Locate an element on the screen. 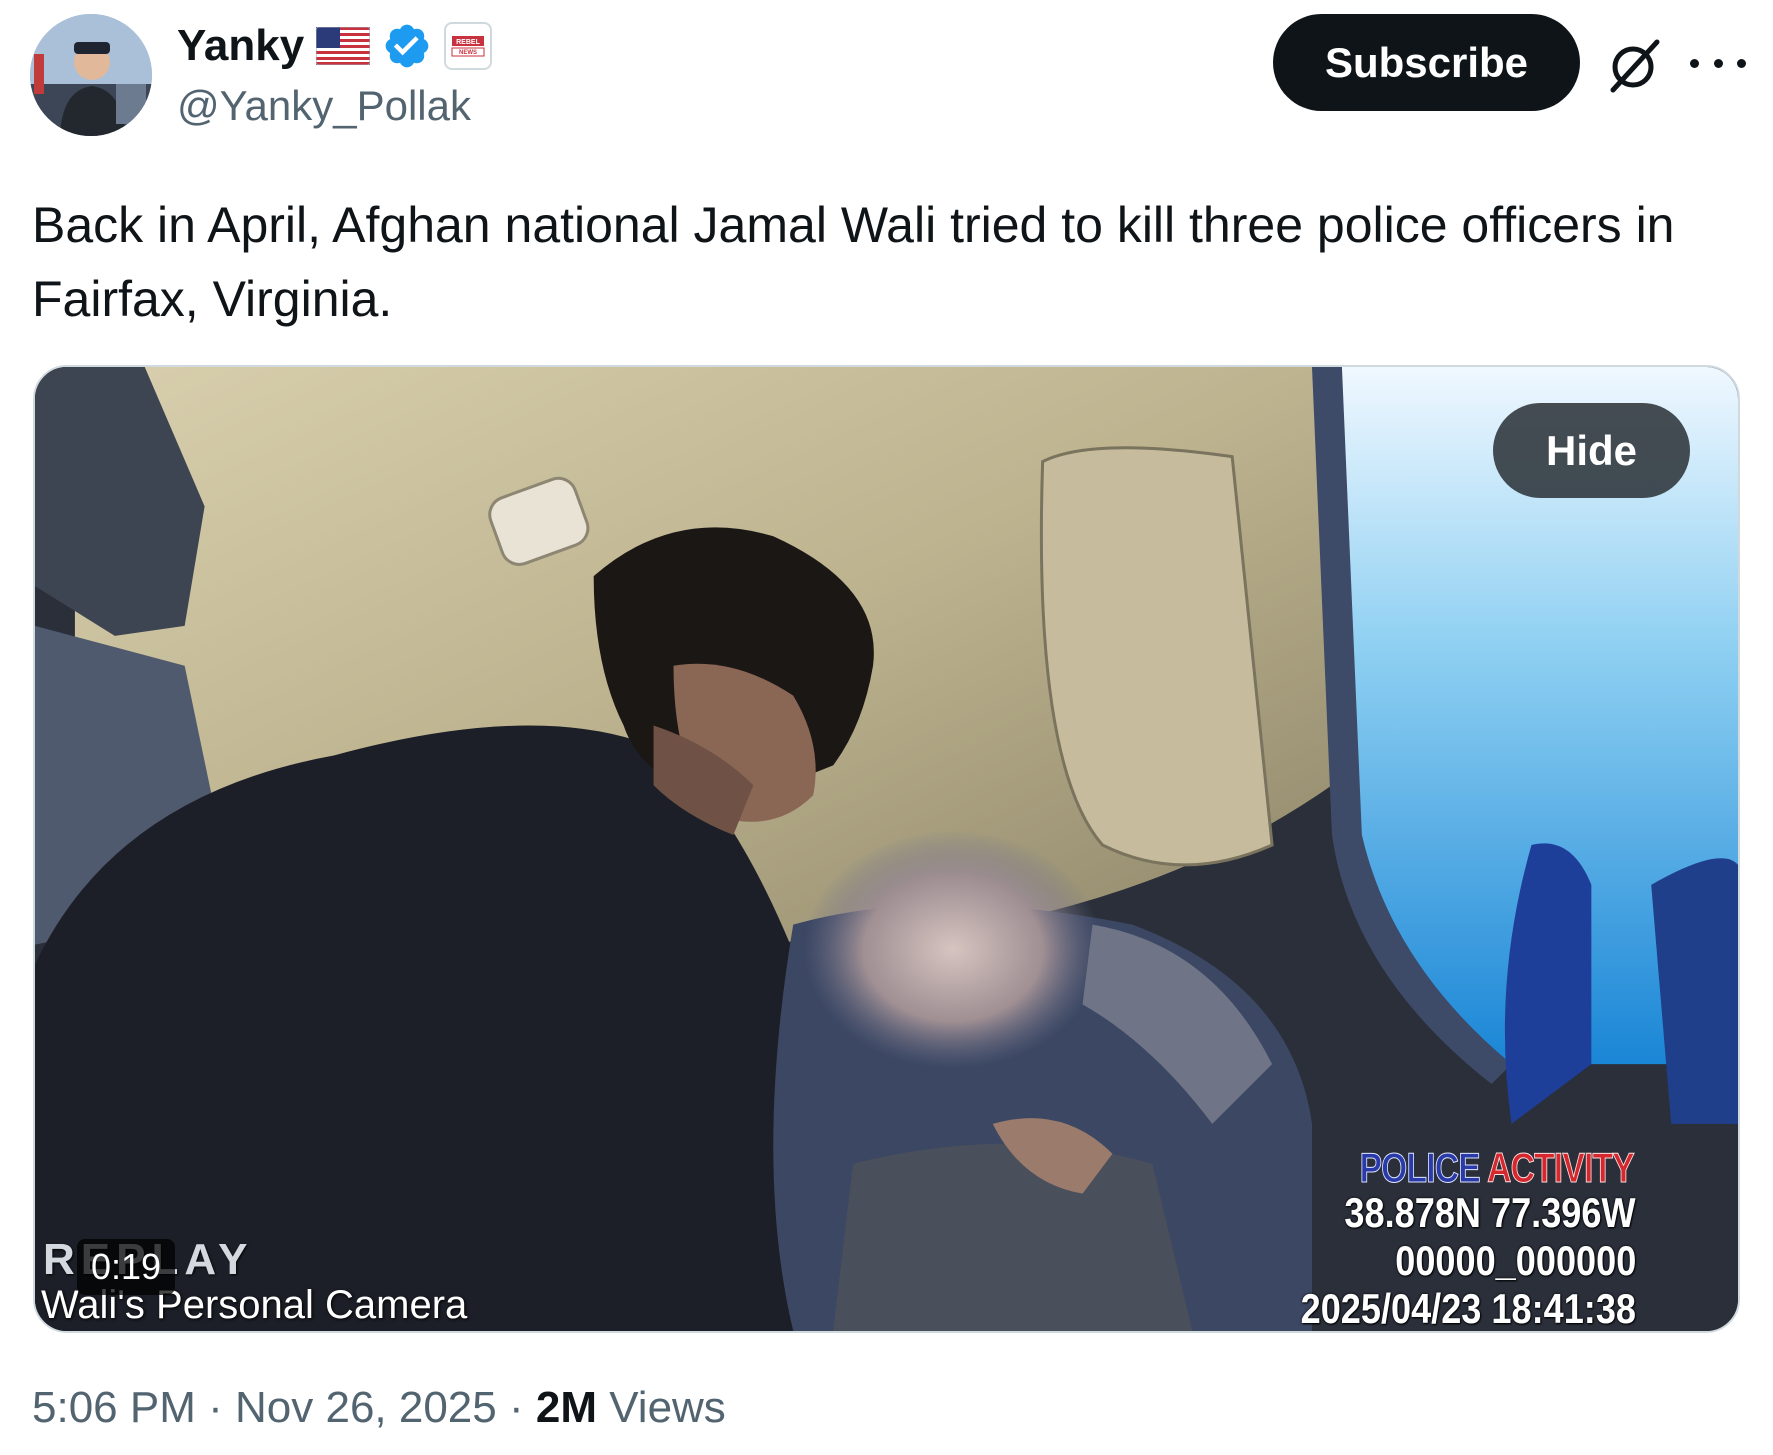 The image size is (1773, 1455). tweet-meta: 5:06 PM · Nov 26, 2025 · 2M Views is located at coordinates (379, 1408).